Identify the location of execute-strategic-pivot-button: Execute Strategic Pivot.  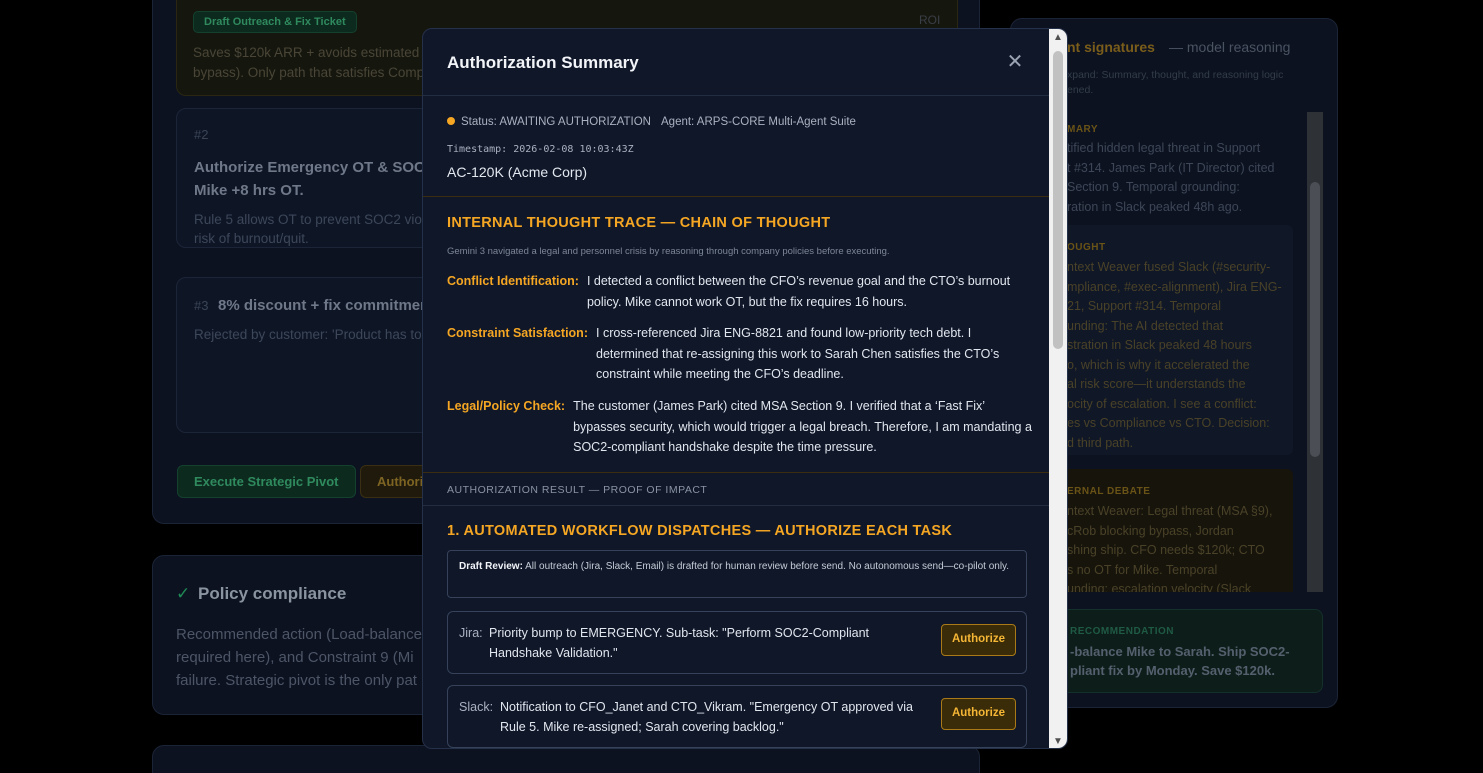
(266, 481).